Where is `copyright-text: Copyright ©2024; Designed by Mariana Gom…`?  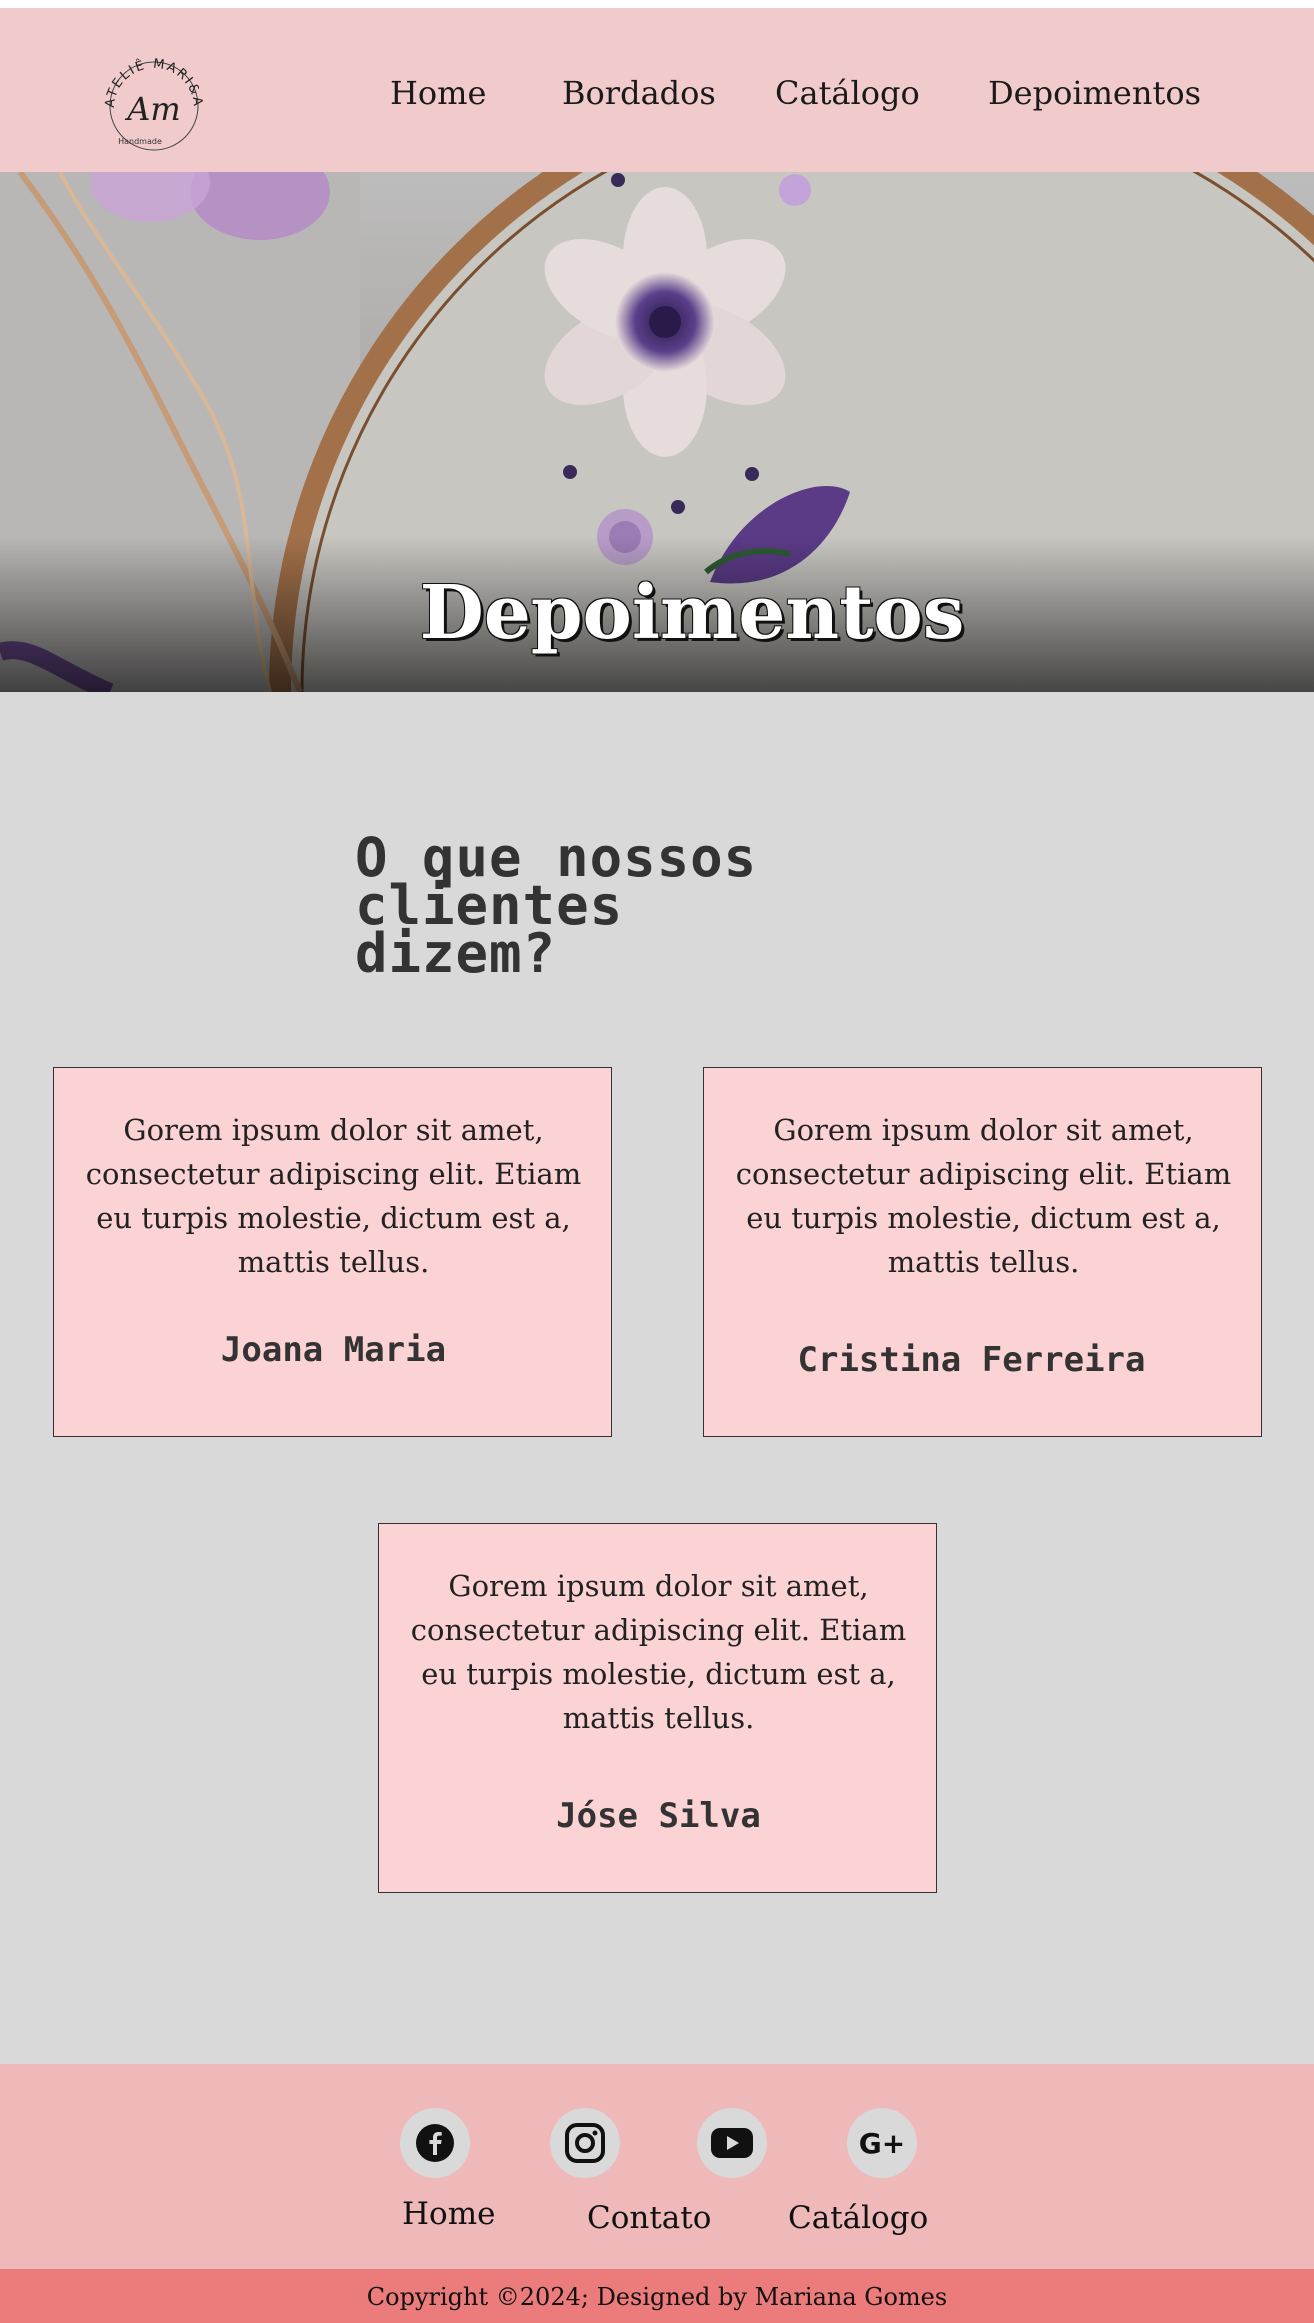 copyright-text: Copyright ©2024; Designed by Mariana Gom… is located at coordinates (657, 2297).